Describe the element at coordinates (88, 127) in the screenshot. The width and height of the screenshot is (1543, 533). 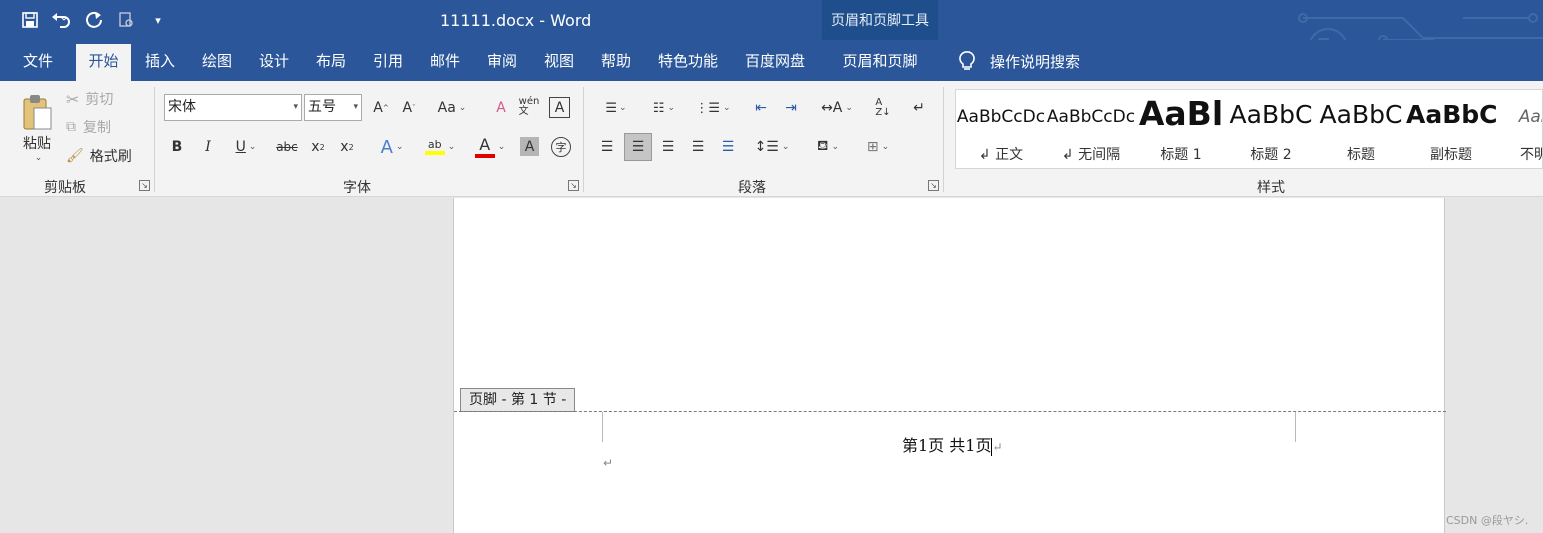
I see `copy-button: ⧉ 复制` at that location.